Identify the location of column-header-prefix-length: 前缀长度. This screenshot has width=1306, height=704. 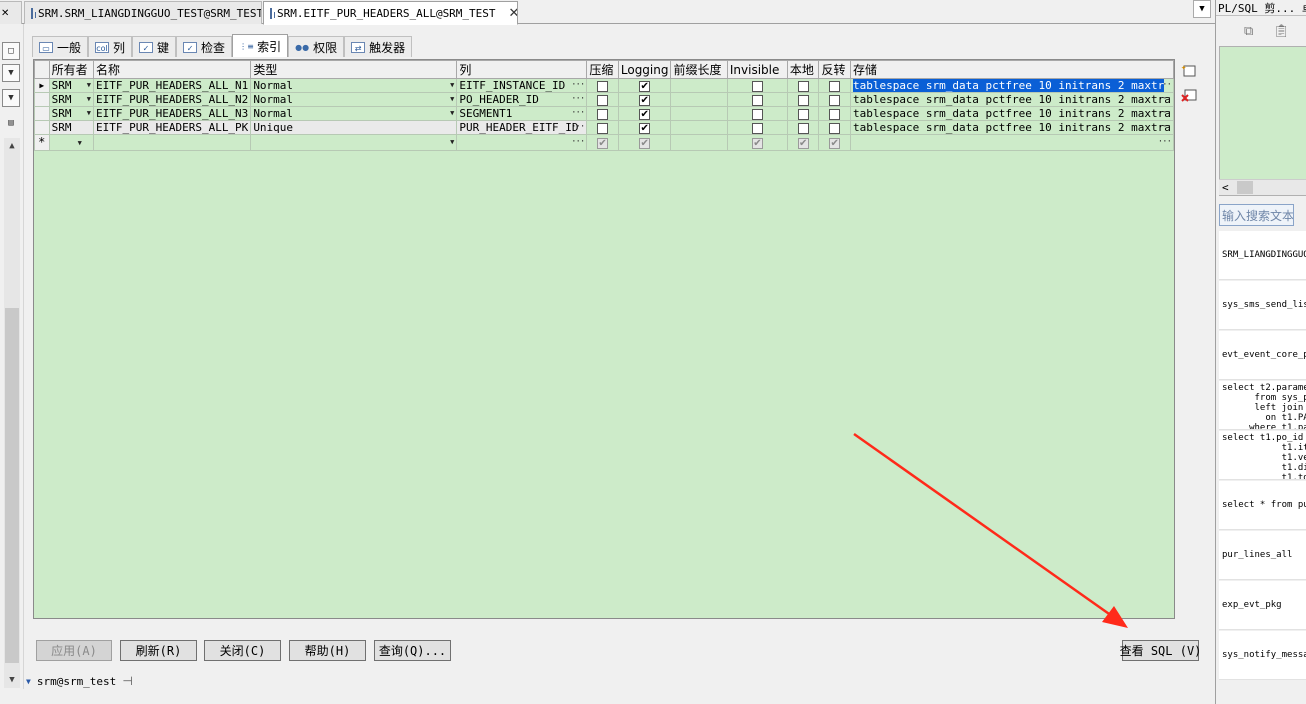
(699, 69).